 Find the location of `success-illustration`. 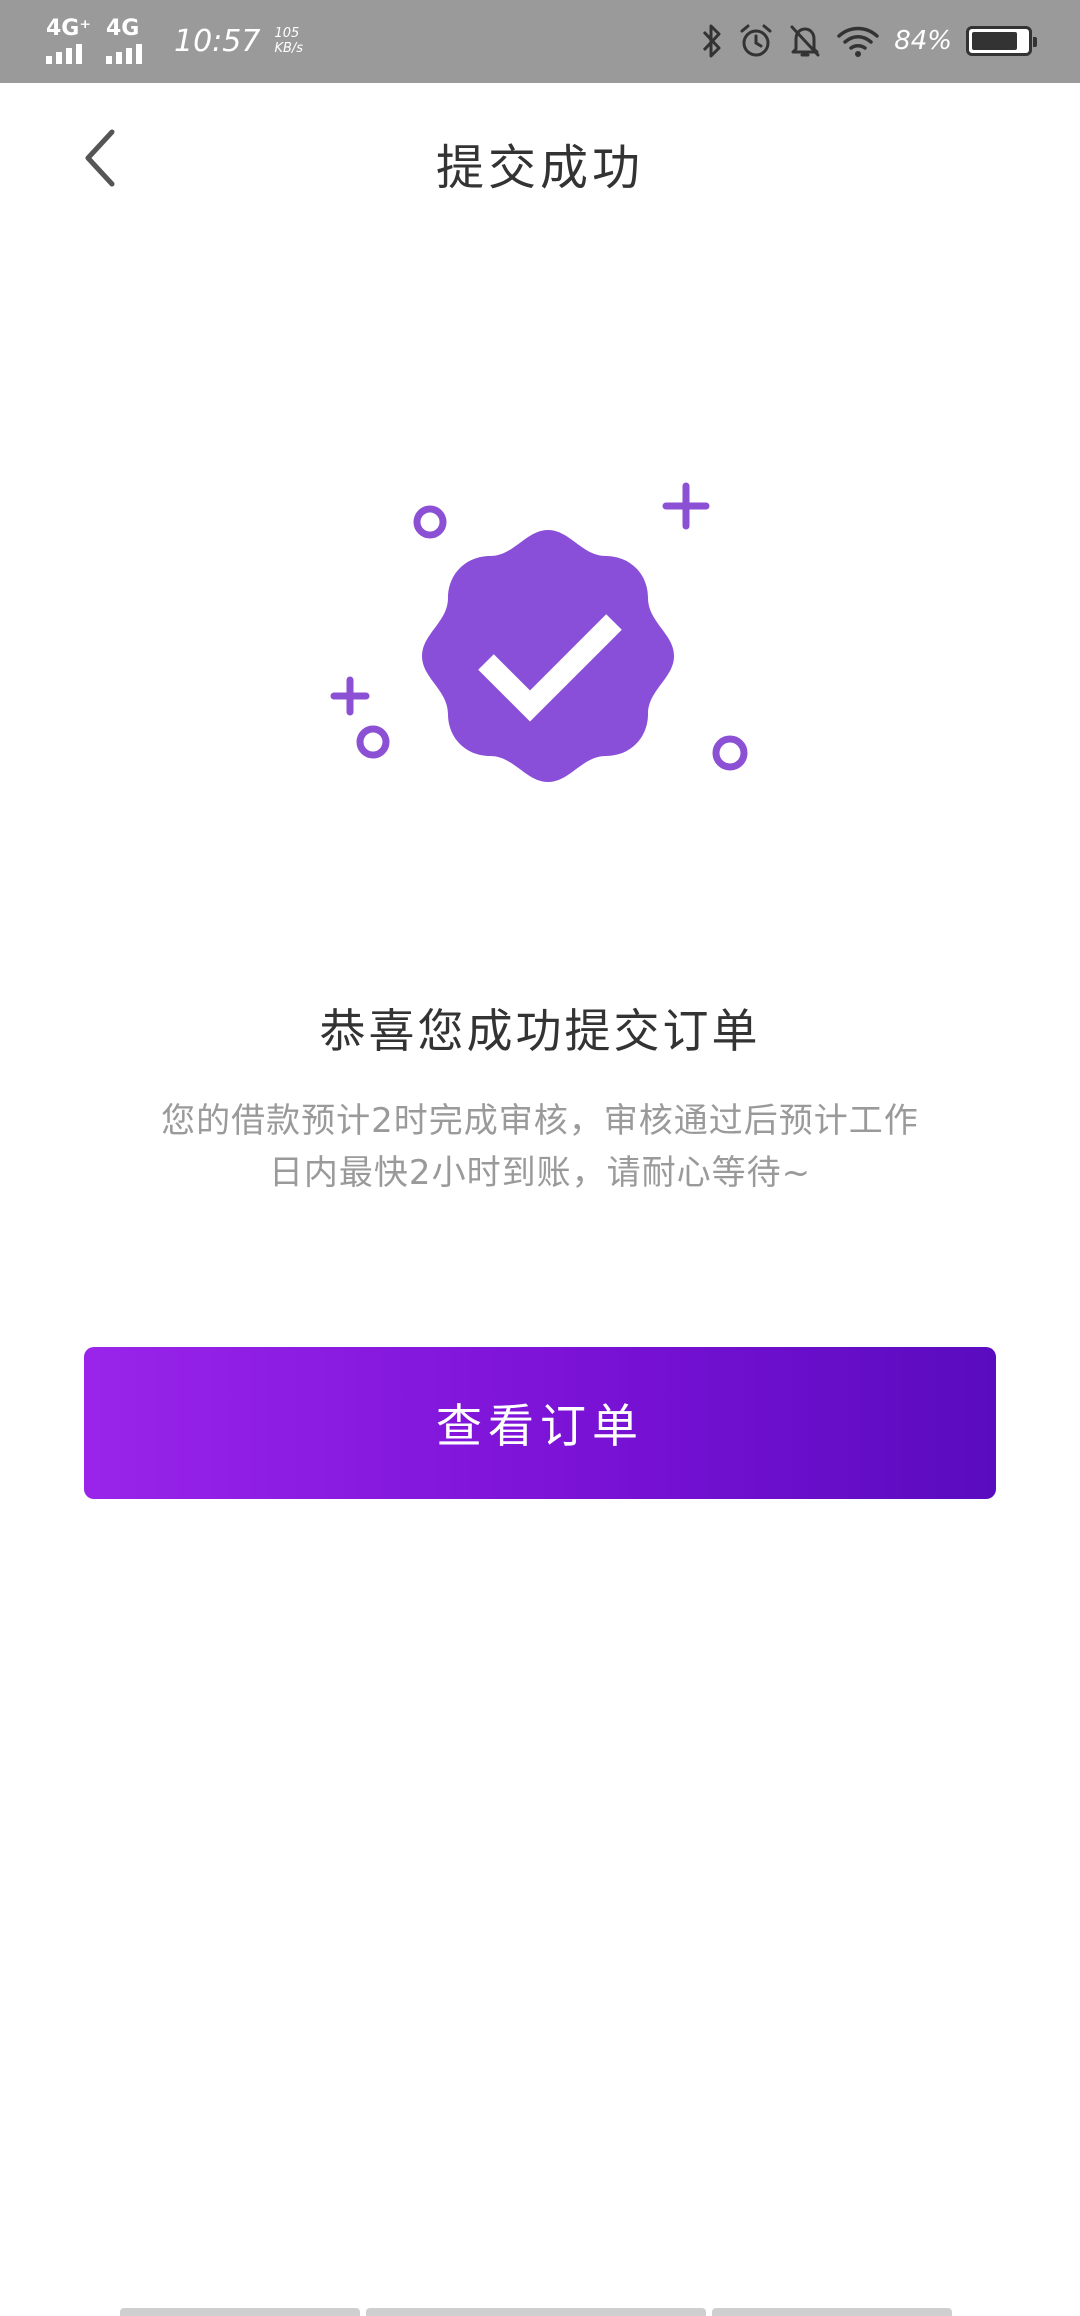

success-illustration is located at coordinates (539, 632).